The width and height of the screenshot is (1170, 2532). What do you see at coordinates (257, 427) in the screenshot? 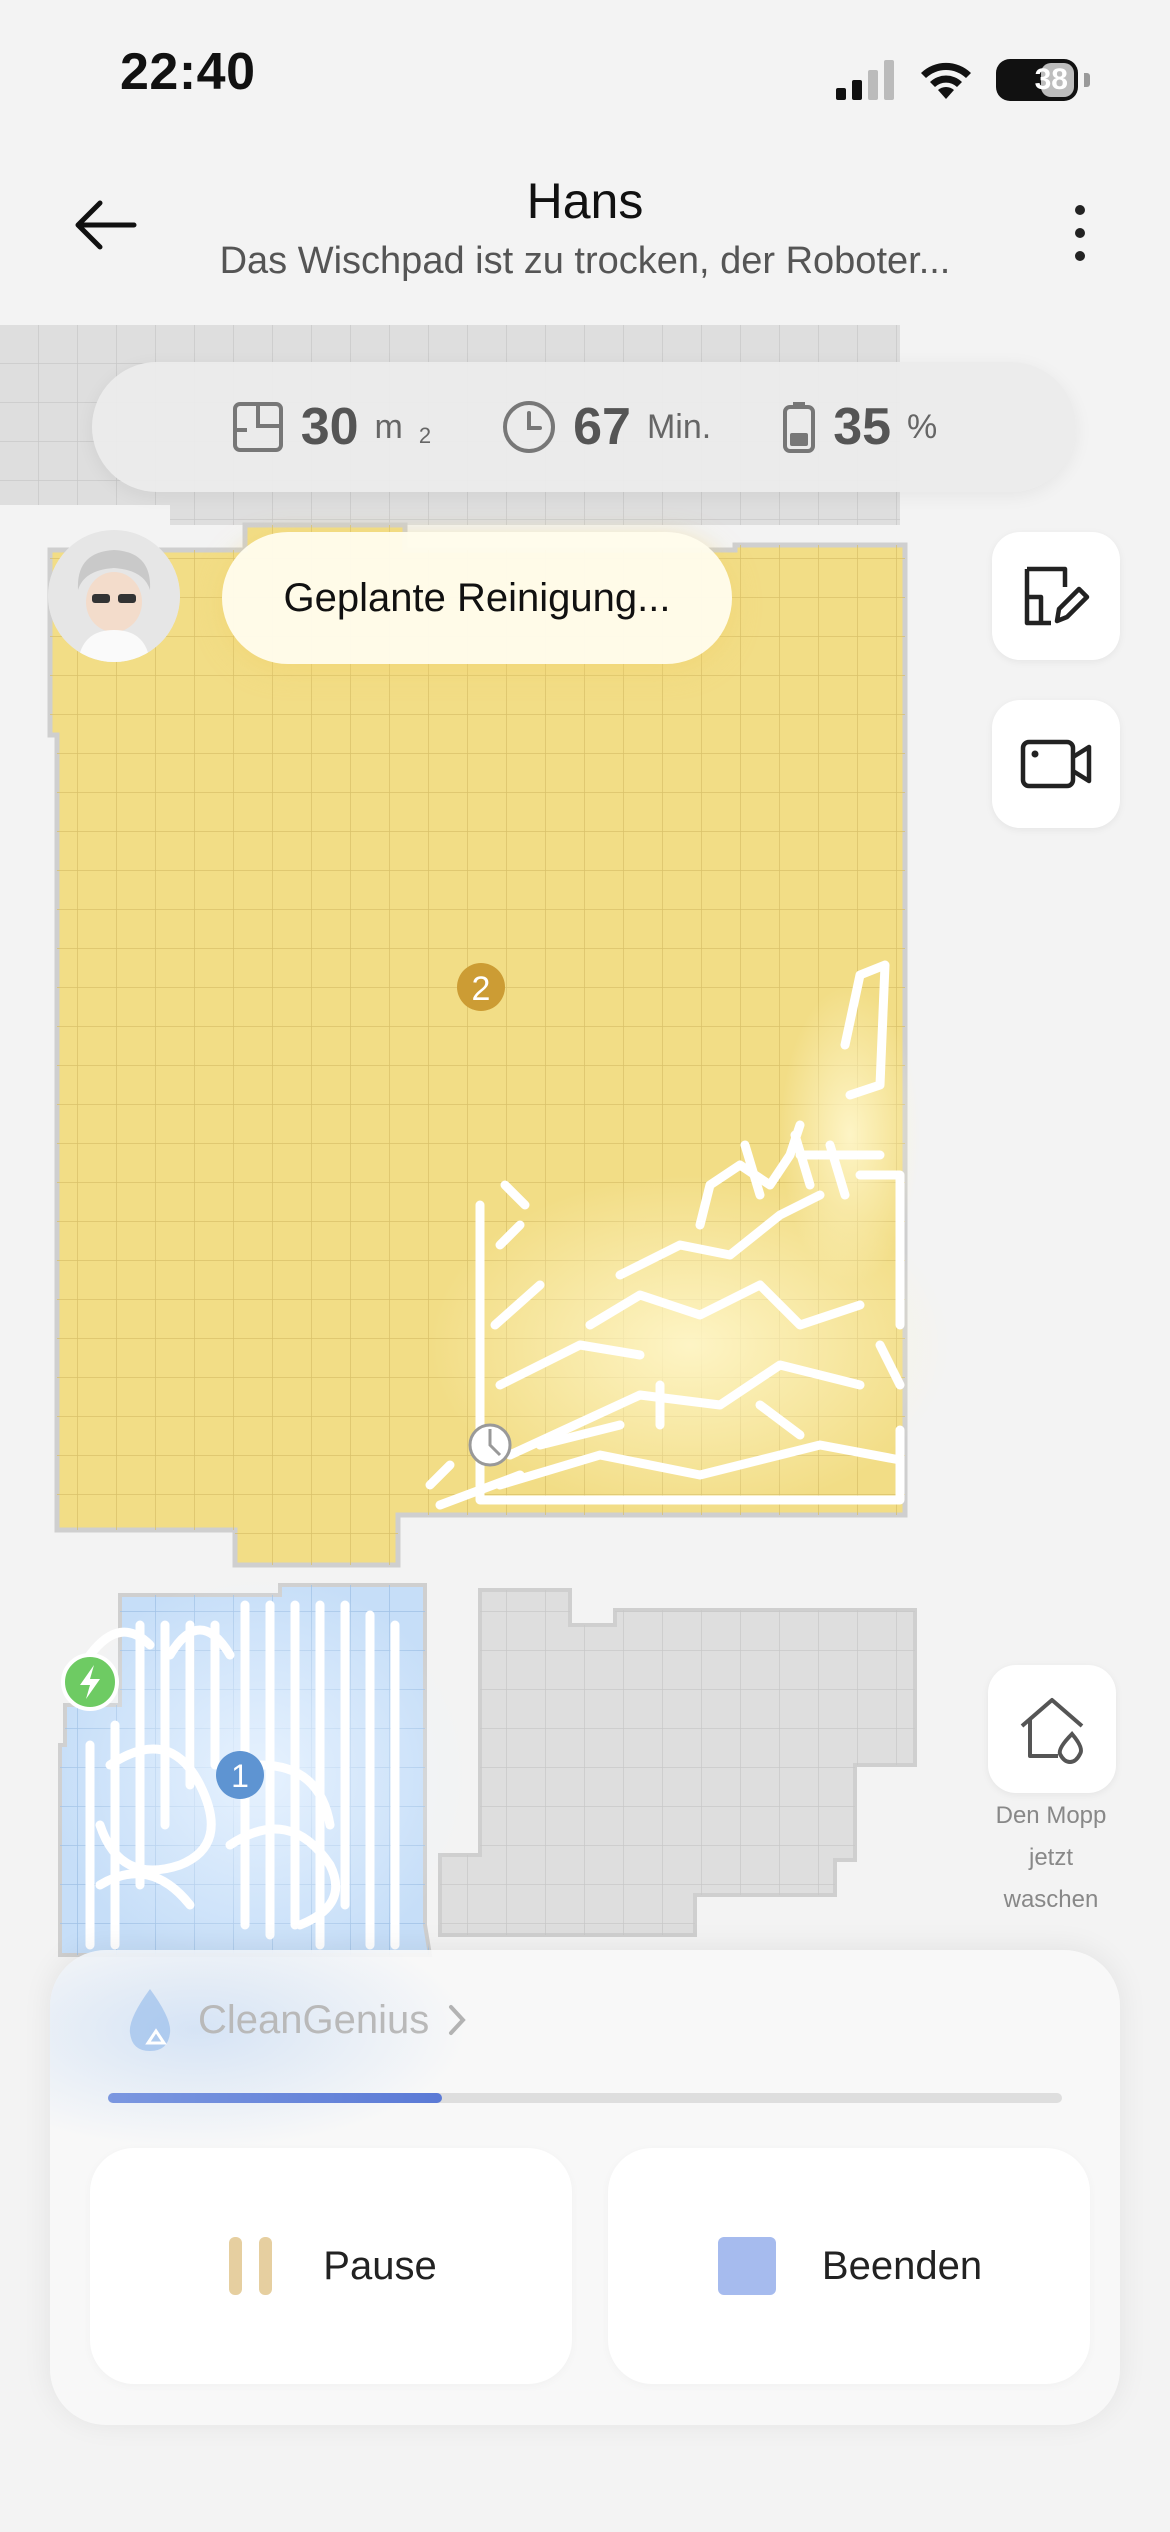
I see `floor-area-icon` at bounding box center [257, 427].